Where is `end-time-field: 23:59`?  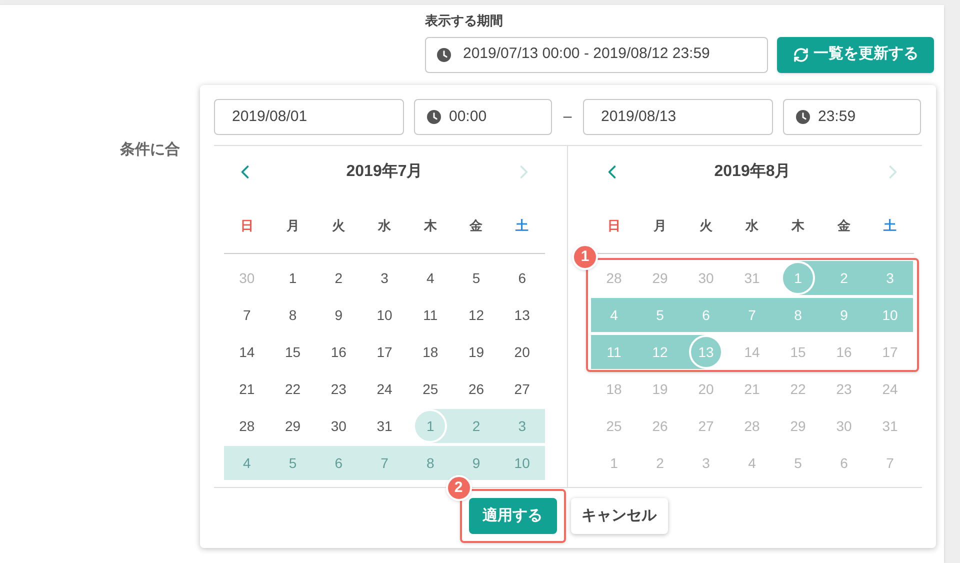 end-time-field: 23:59 is located at coordinates (852, 117).